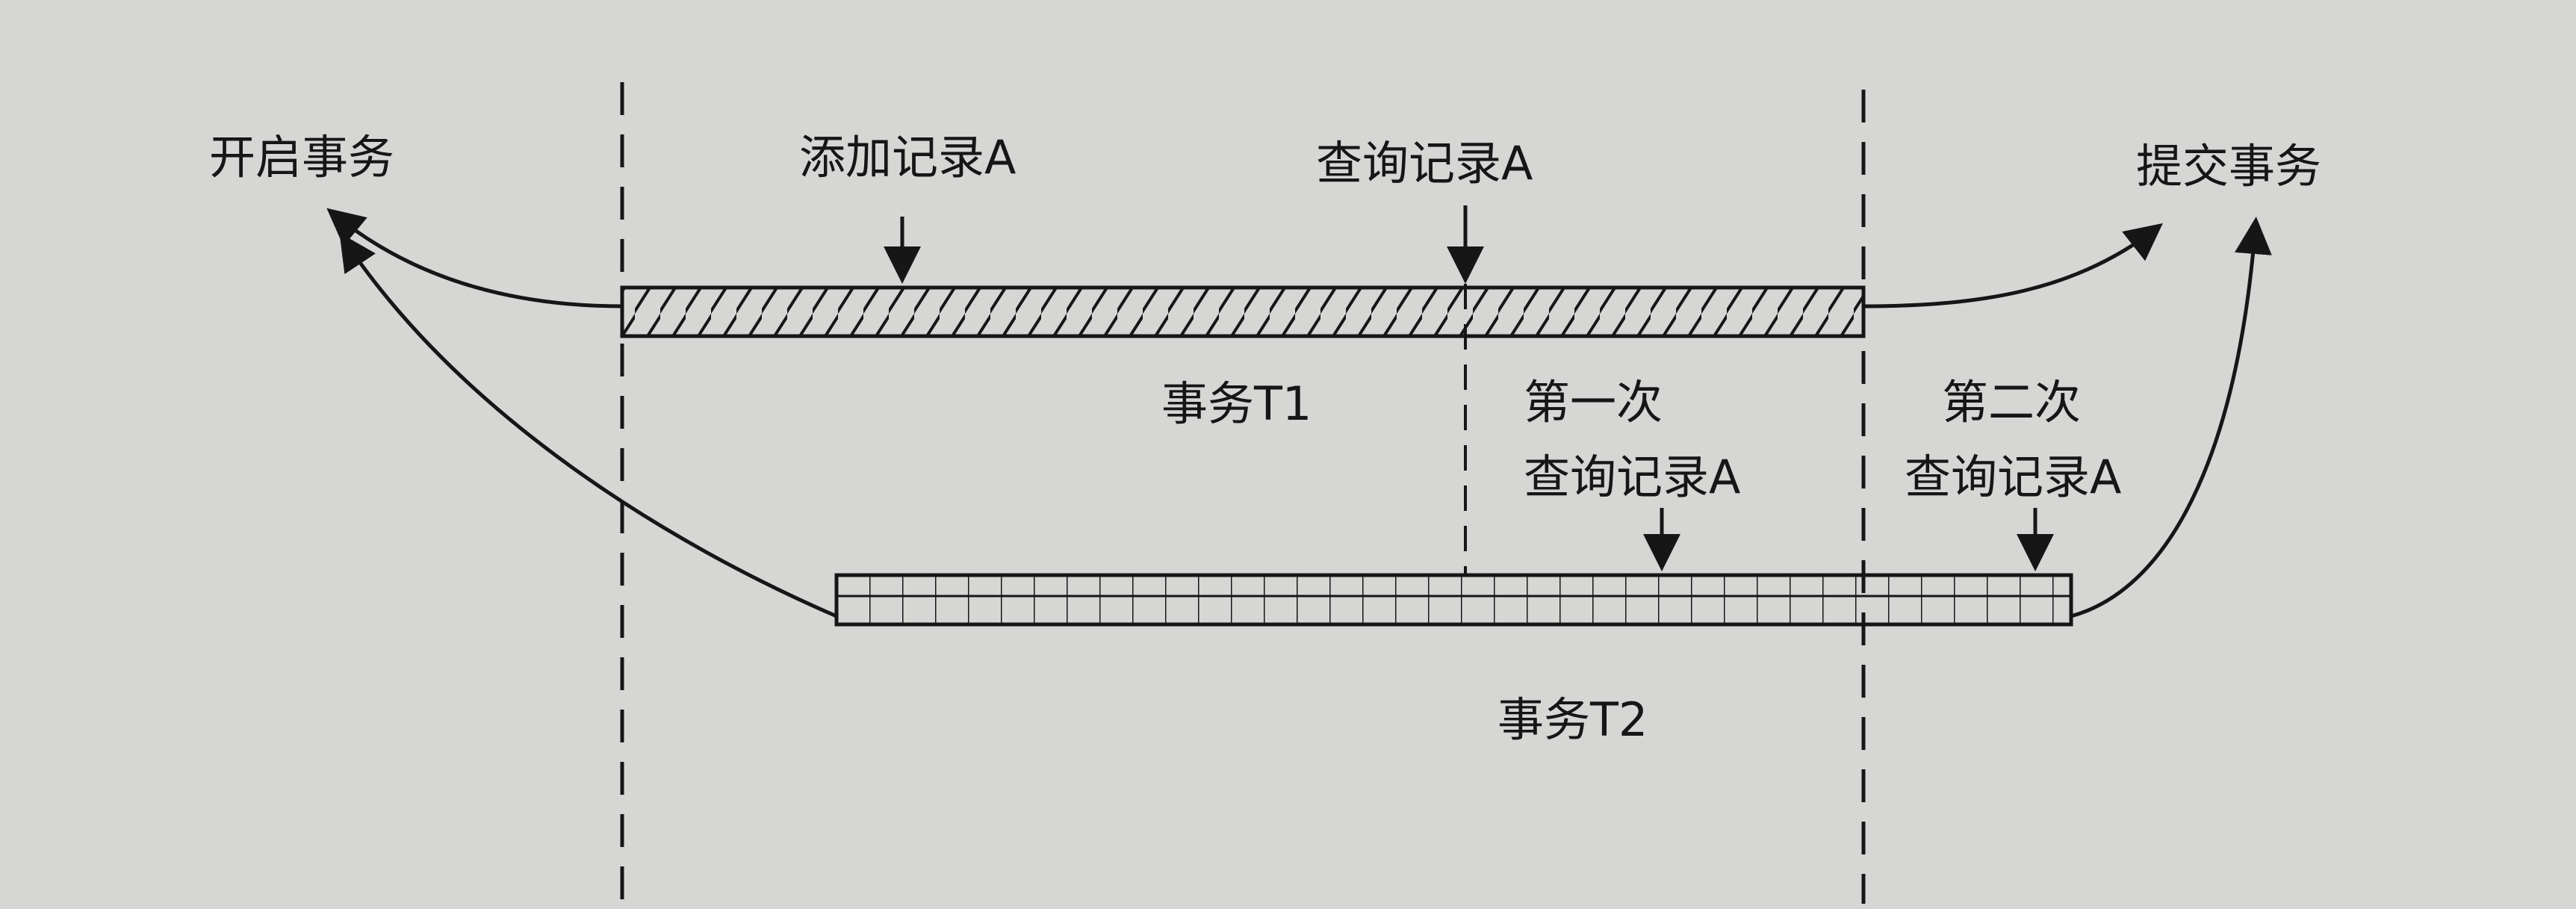  Describe the element at coordinates (2171, 417) in the screenshot. I see `commit-transaction-arrow-t2` at that location.